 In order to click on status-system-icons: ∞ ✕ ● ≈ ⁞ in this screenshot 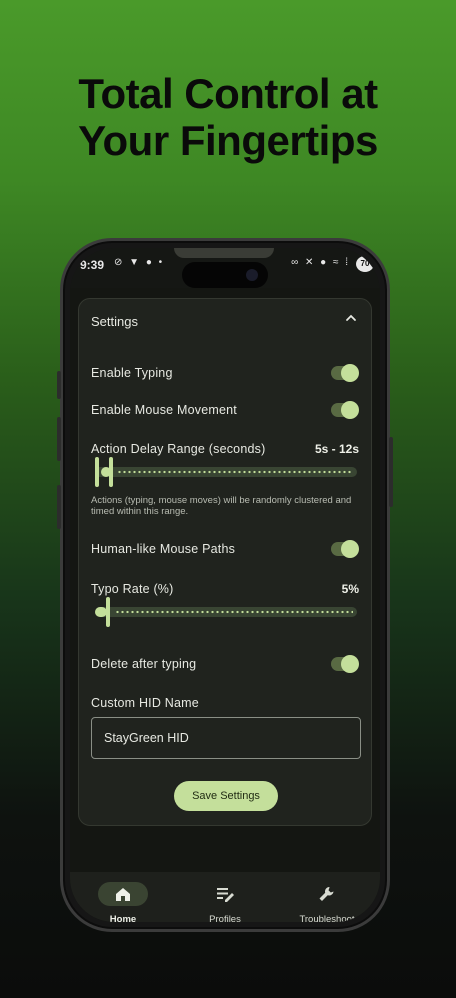, I will do `click(320, 262)`.